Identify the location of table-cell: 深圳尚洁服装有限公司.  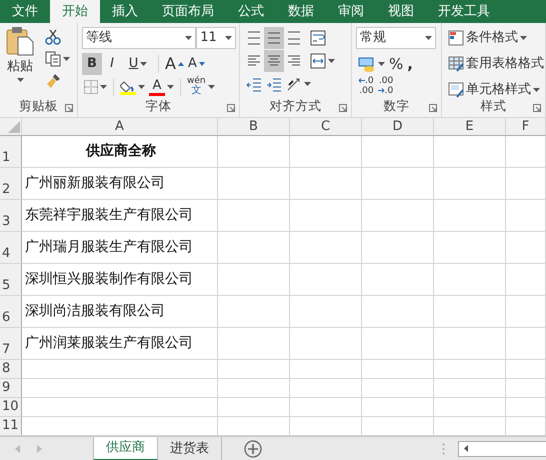
(120, 312).